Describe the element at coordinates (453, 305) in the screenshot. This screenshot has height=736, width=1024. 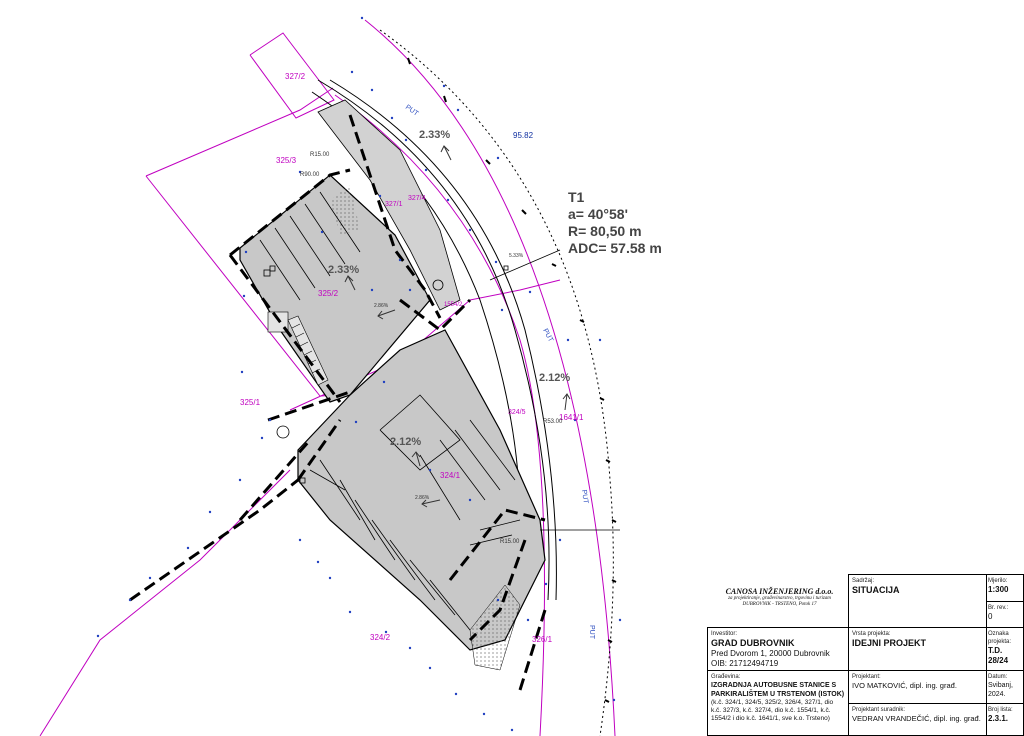
I see `parcel-1554-2: 1554/2` at that location.